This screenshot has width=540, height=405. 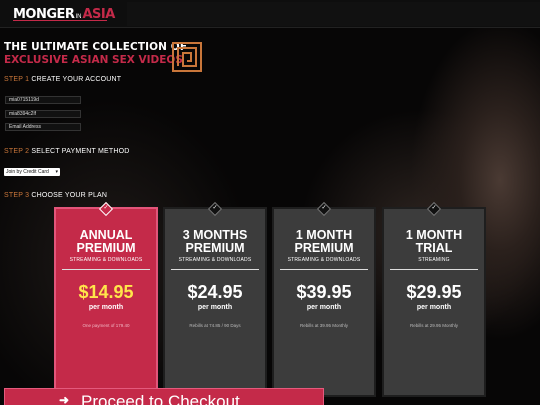 What do you see at coordinates (434, 325) in the screenshot?
I see `plan-note: Rebills at 29.95 Monthly` at bounding box center [434, 325].